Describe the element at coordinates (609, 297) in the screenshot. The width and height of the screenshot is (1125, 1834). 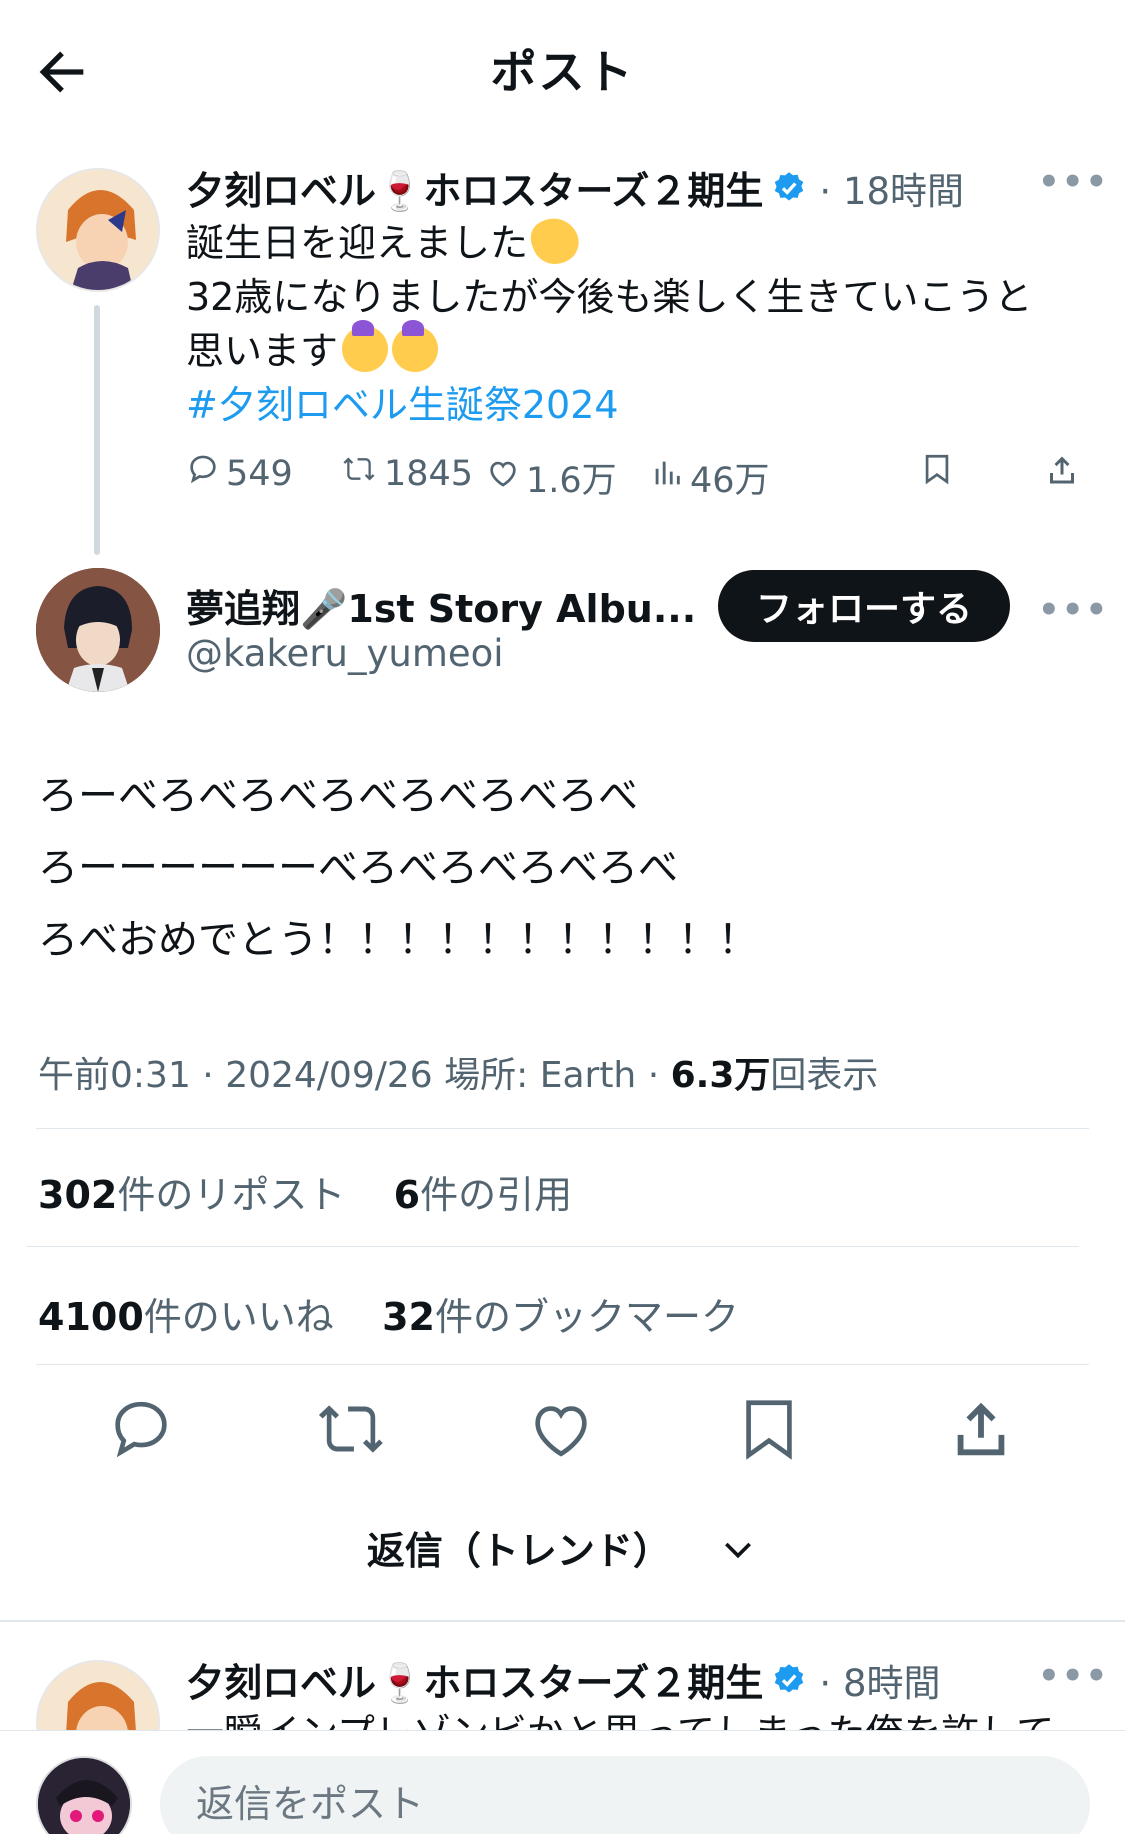
I see `parent-post-line-2: 32歳になりましたが今後も楽しく生きていこうと` at that location.